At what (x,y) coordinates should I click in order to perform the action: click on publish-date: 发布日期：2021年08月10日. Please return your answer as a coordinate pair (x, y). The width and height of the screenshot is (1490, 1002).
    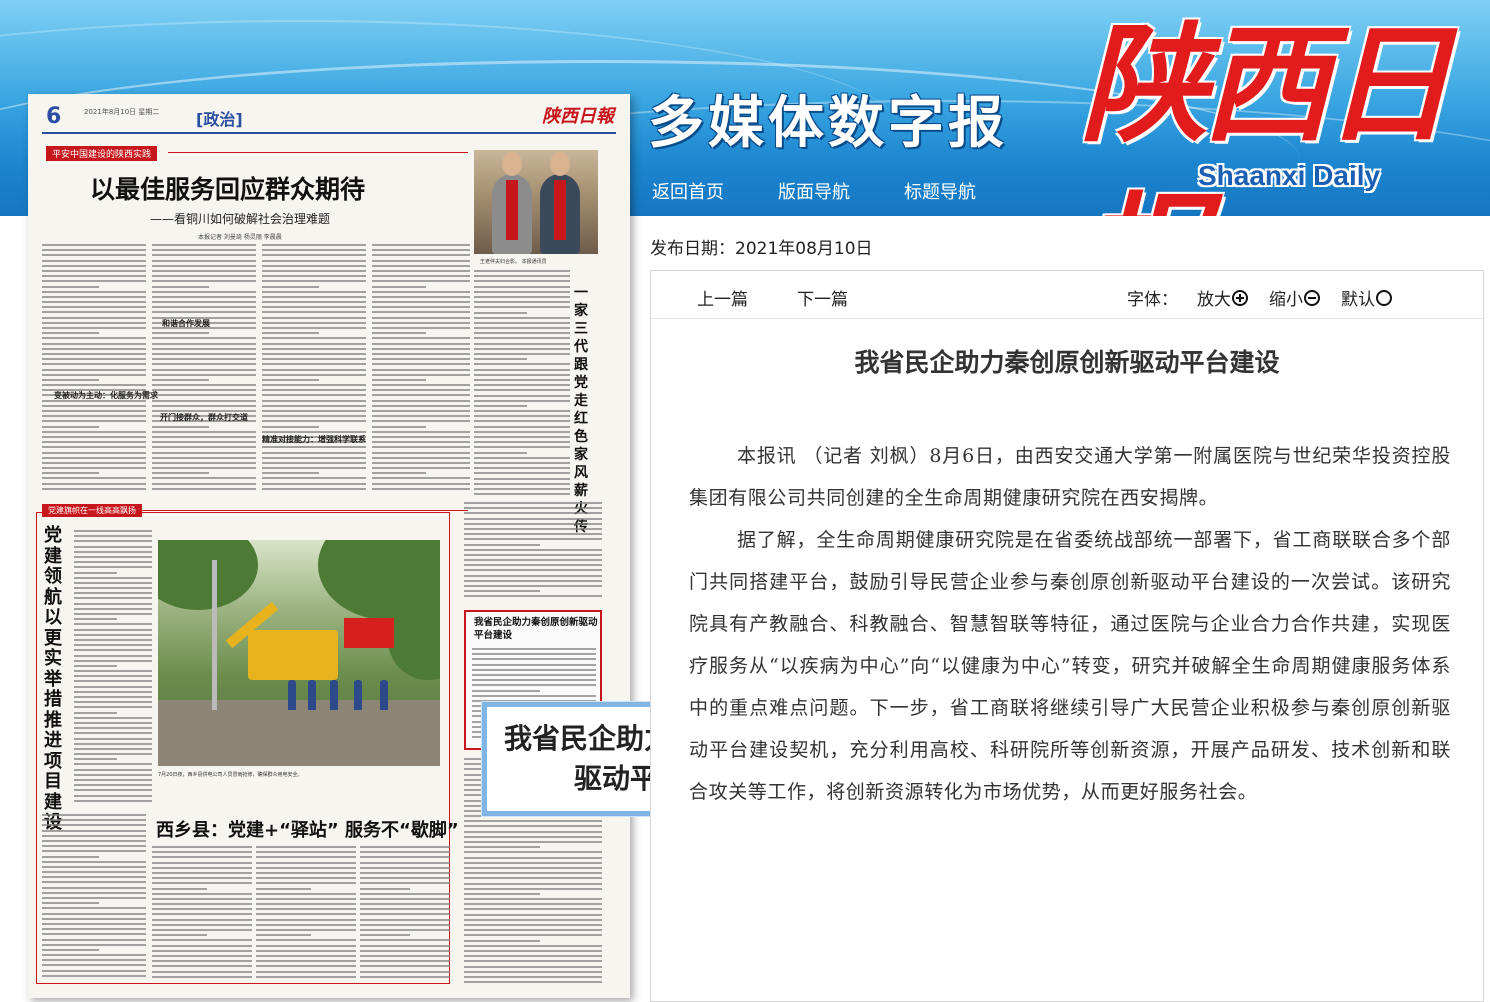
    Looking at the image, I should click on (761, 246).